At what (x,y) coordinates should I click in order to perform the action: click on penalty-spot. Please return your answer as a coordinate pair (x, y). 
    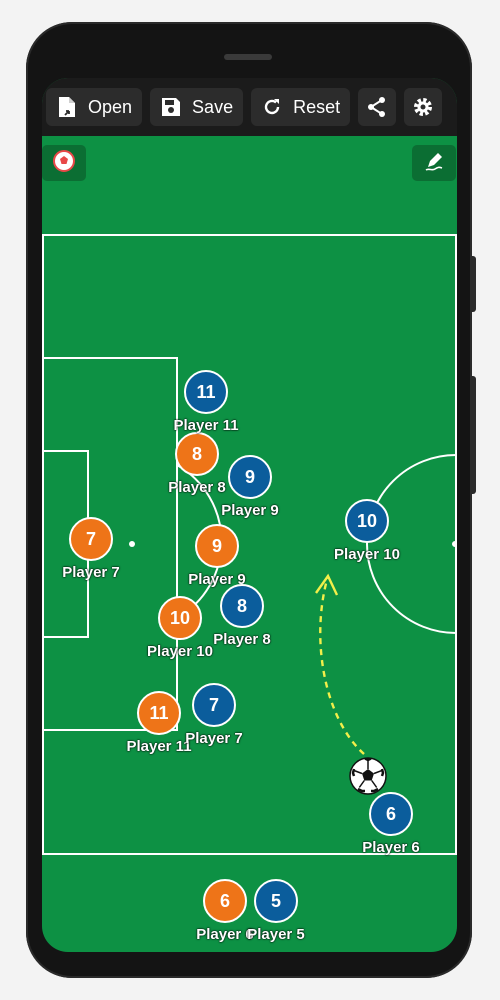
    Looking at the image, I should click on (132, 544).